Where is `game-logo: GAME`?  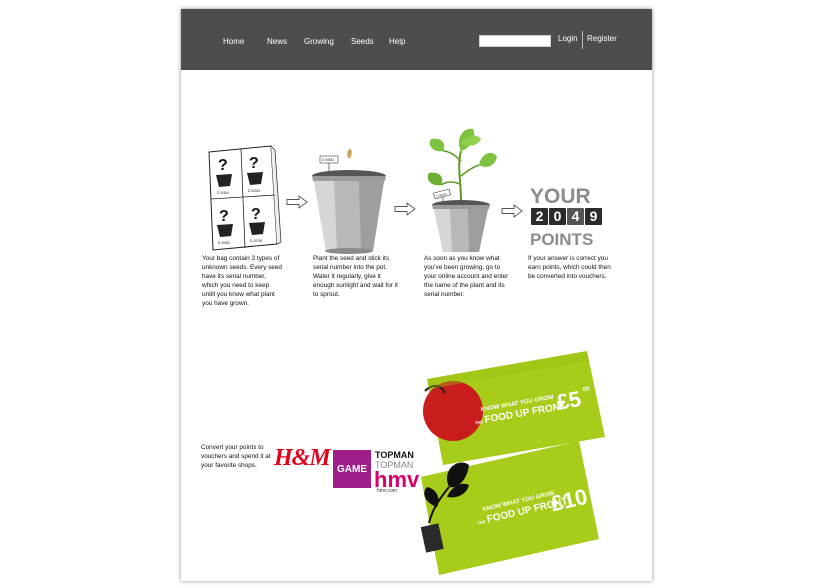 game-logo: GAME is located at coordinates (352, 469).